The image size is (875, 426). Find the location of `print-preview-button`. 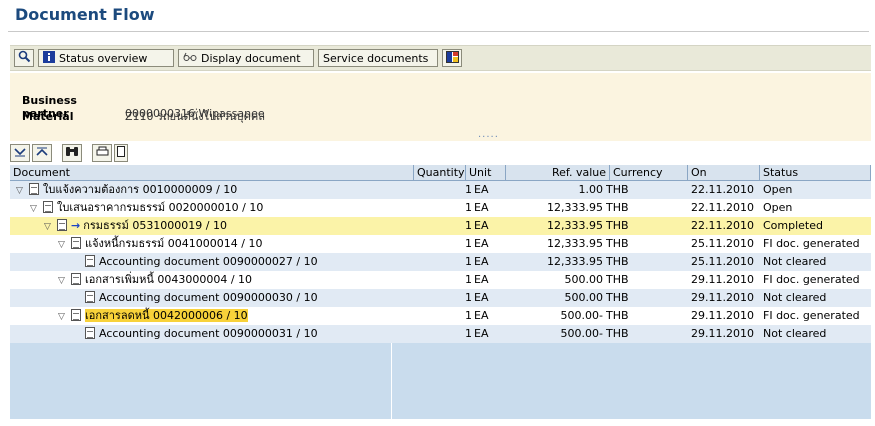

print-preview-button is located at coordinates (121, 153).